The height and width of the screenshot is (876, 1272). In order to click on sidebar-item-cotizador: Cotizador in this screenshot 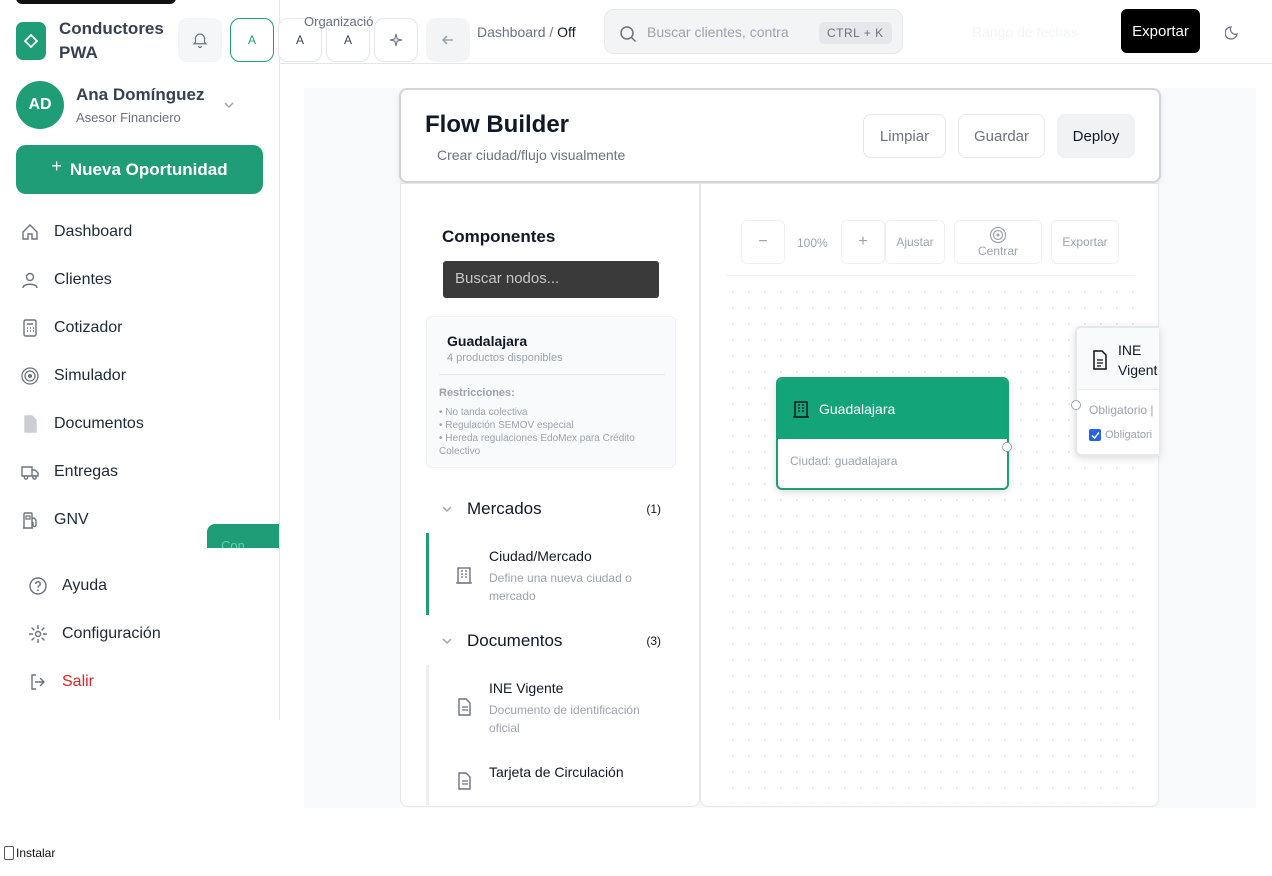, I will do `click(141, 328)`.